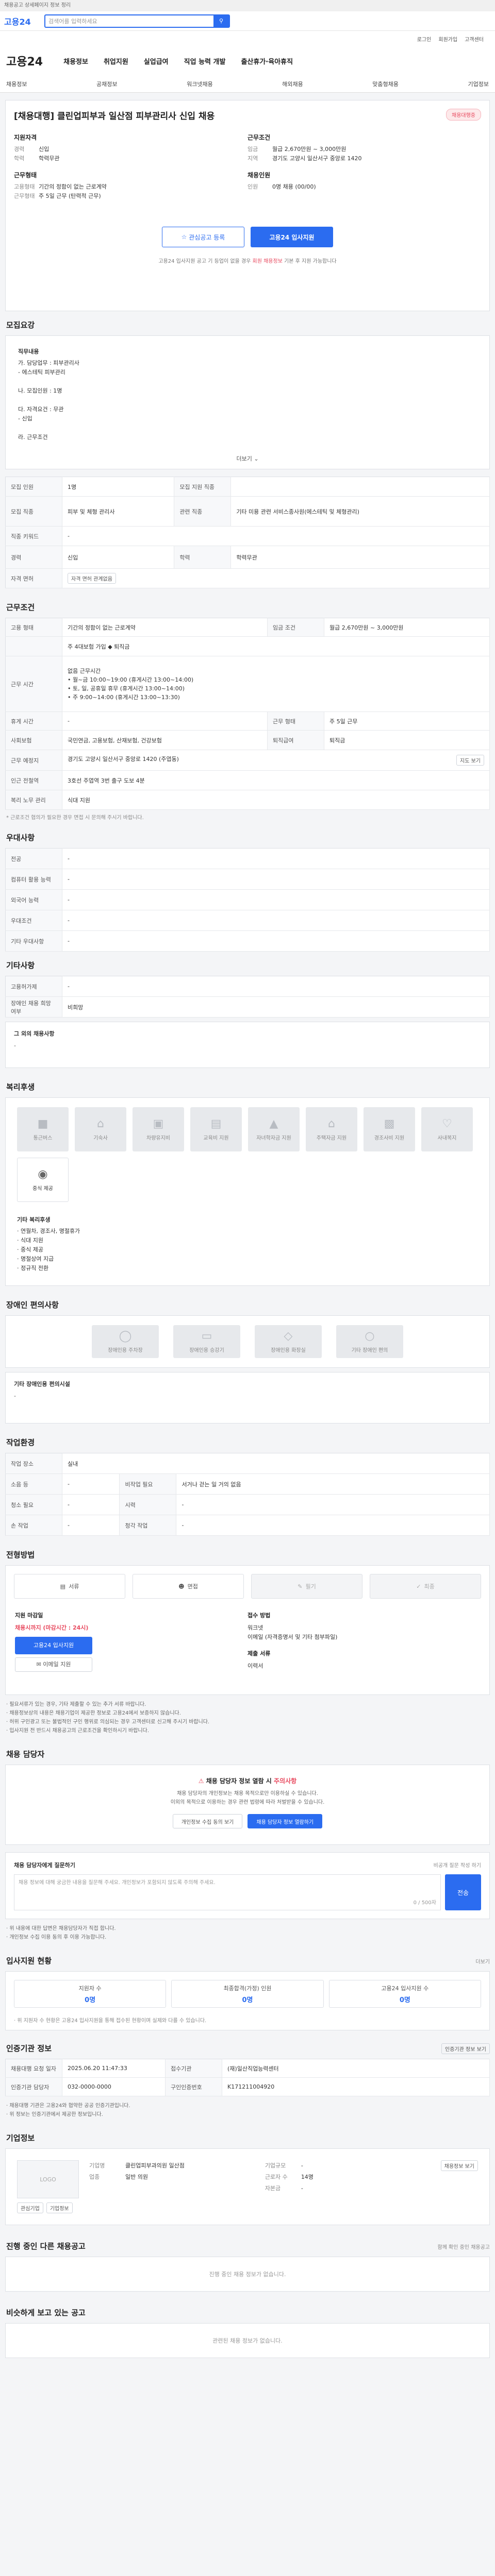 The width and height of the screenshot is (495, 2576). What do you see at coordinates (247, 1045) in the screenshot?
I see `etc-box: 그 외의 채용사항 -` at bounding box center [247, 1045].